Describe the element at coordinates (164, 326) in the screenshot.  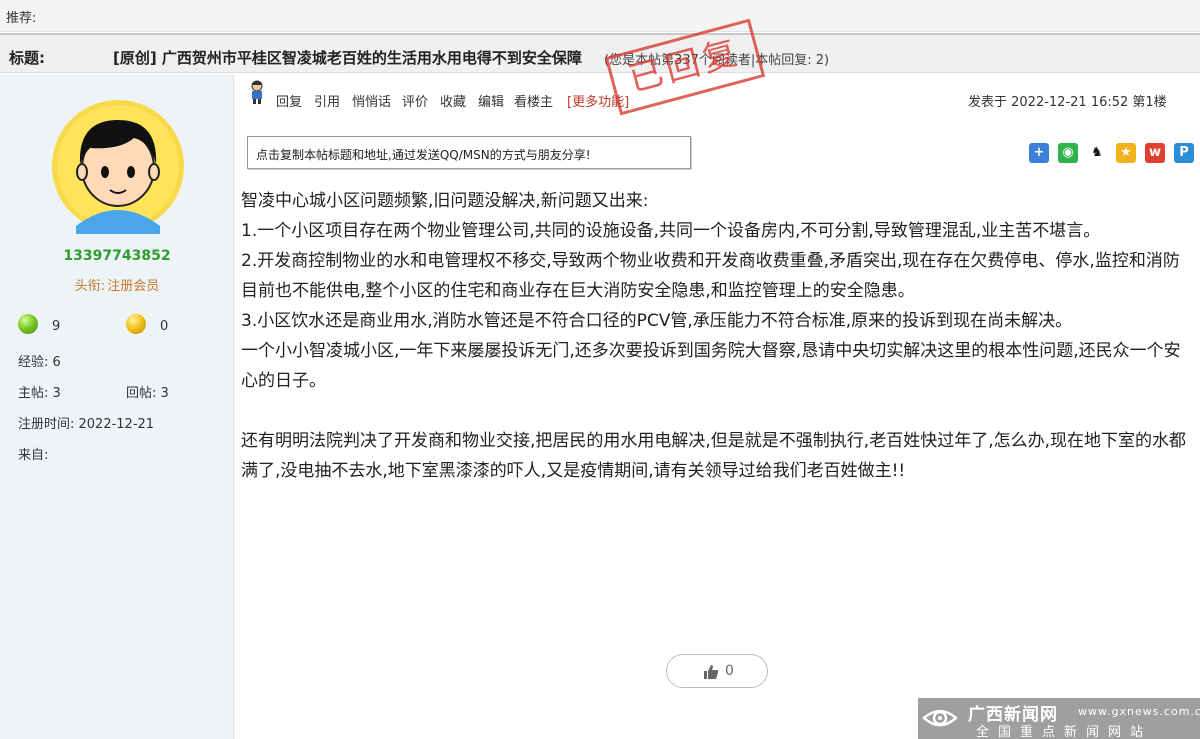
I see `yellow-ball-count: 0` at that location.